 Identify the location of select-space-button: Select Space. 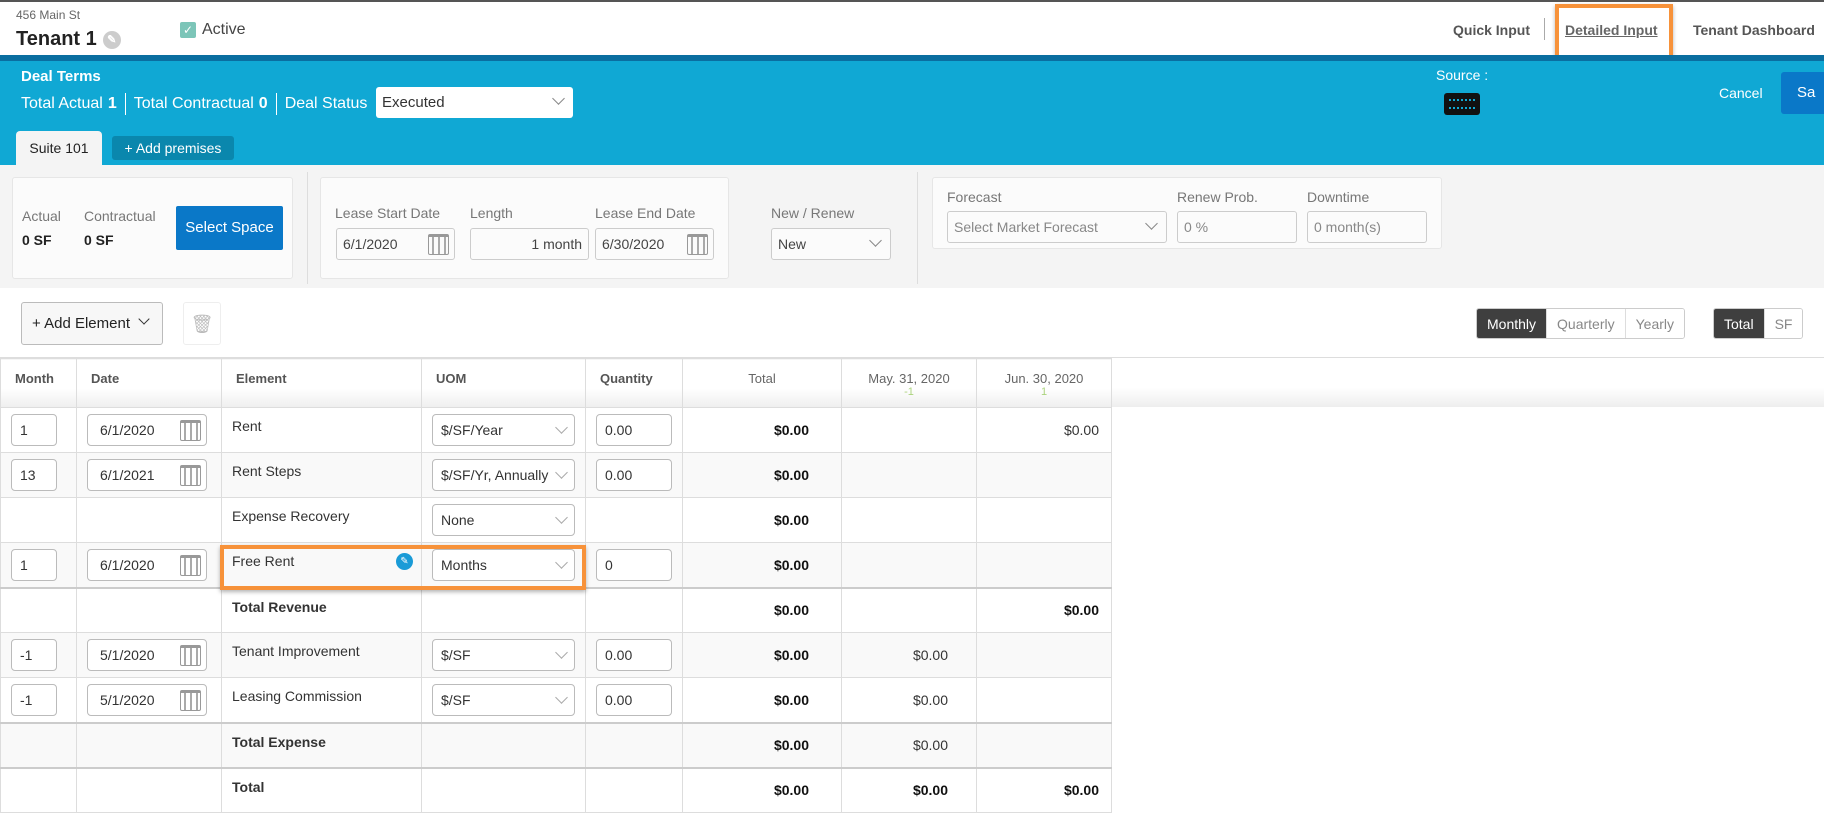
(229, 228).